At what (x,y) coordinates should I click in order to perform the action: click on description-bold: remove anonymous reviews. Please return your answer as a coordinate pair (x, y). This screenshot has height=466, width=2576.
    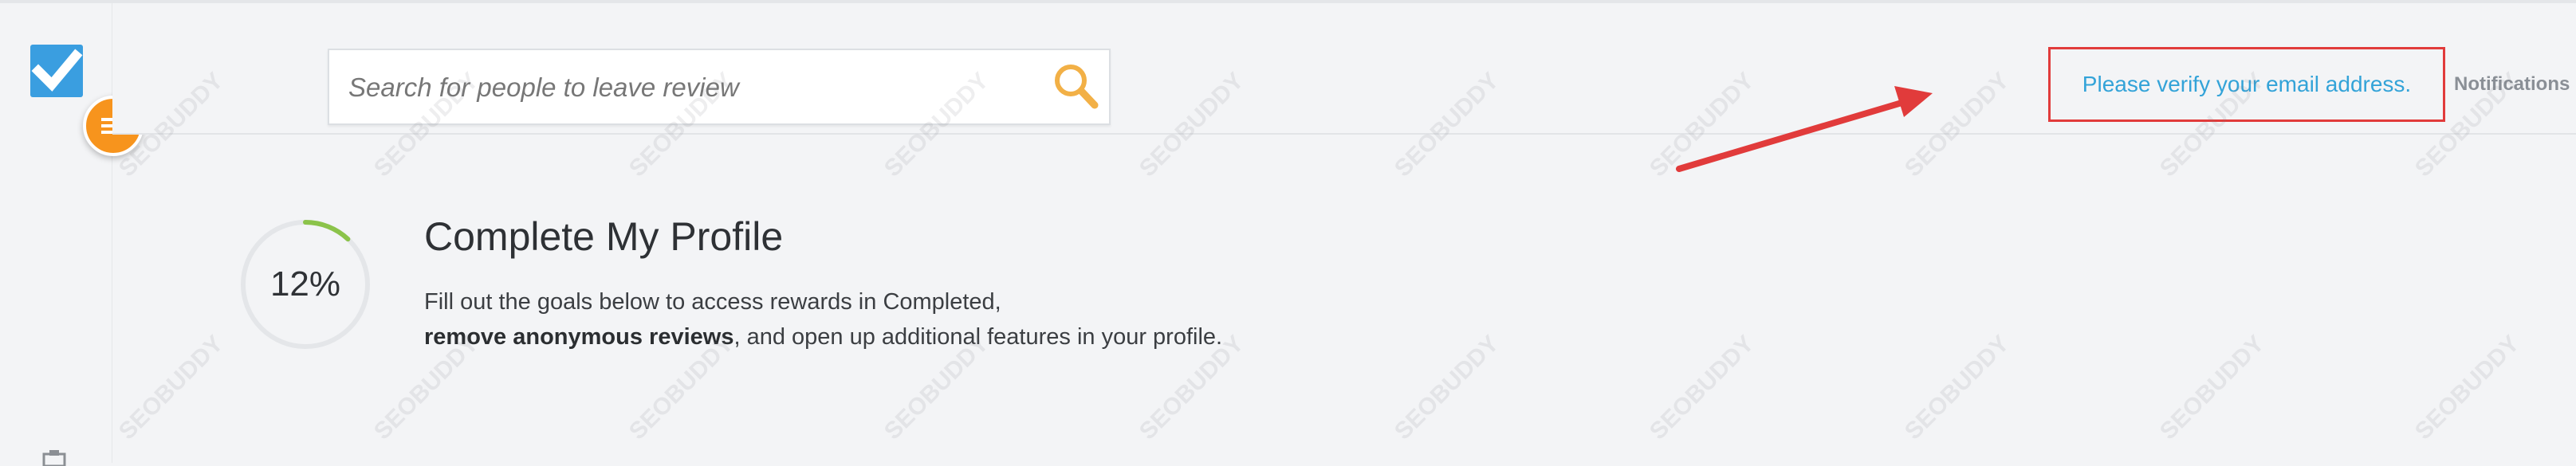
    Looking at the image, I should click on (579, 337).